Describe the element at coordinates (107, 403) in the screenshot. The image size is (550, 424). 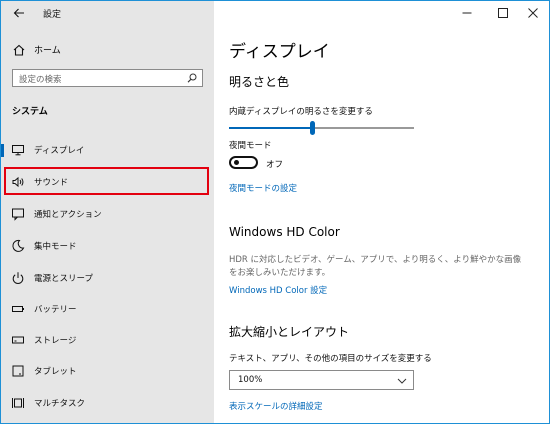
I see `sidebar-item-multitasking: マルチタスク` at that location.